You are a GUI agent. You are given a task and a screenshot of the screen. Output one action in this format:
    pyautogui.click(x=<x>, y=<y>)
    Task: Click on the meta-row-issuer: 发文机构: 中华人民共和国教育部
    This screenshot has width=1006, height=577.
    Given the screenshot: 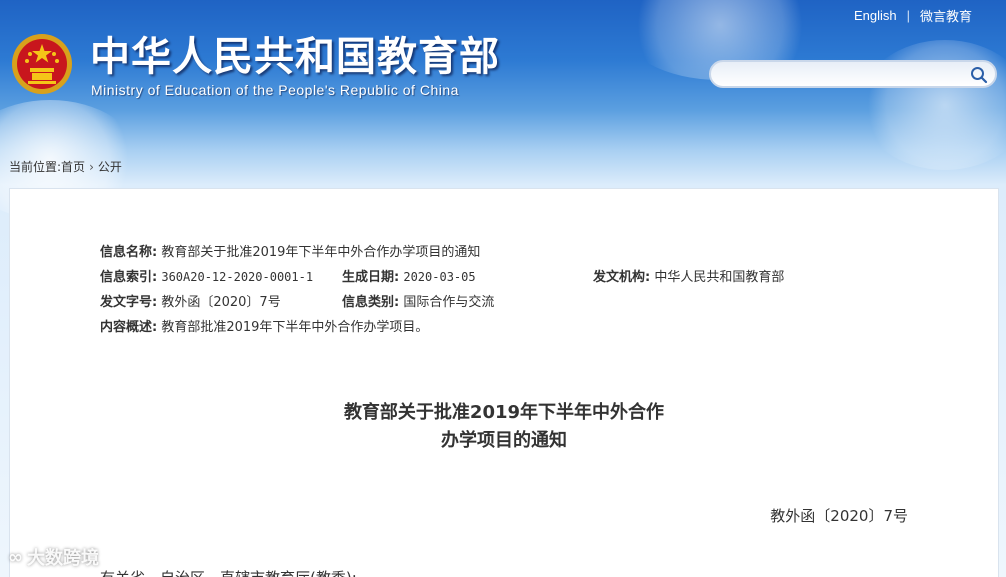 What is the action you would take?
    pyautogui.click(x=688, y=275)
    